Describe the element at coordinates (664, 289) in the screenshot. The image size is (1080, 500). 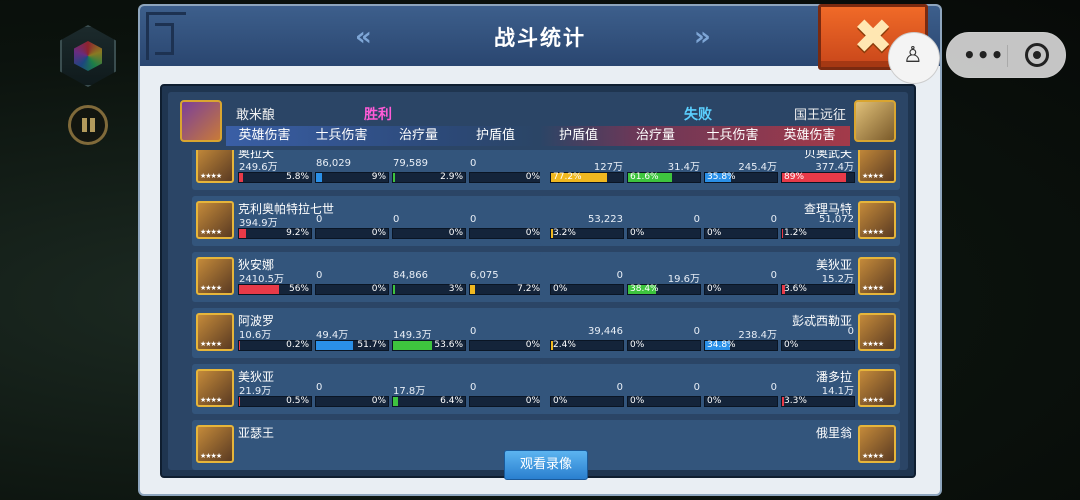
I see `stat-bar: 38.4%` at that location.